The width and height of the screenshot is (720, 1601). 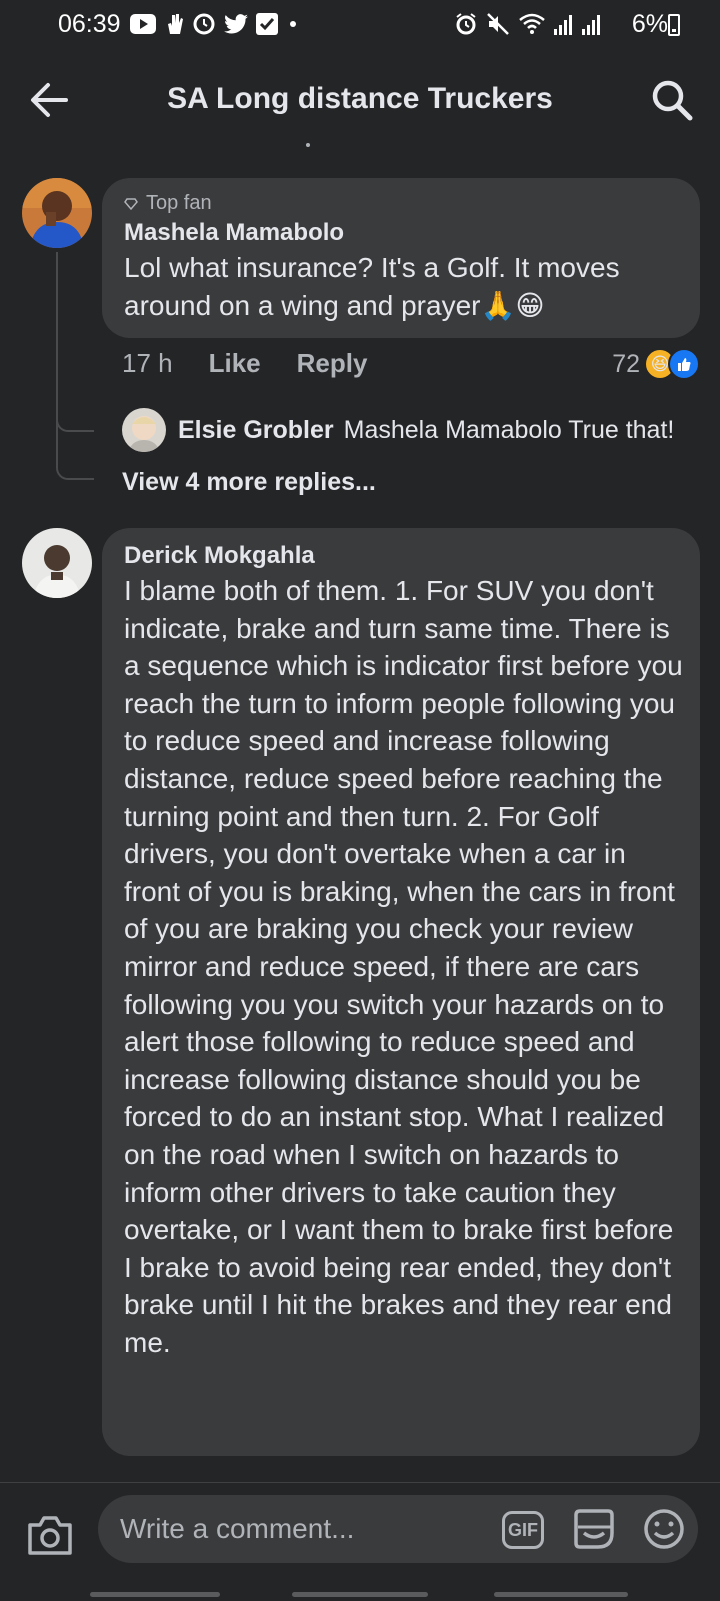 What do you see at coordinates (523, 1530) in the screenshot?
I see `gif-button: GIF` at bounding box center [523, 1530].